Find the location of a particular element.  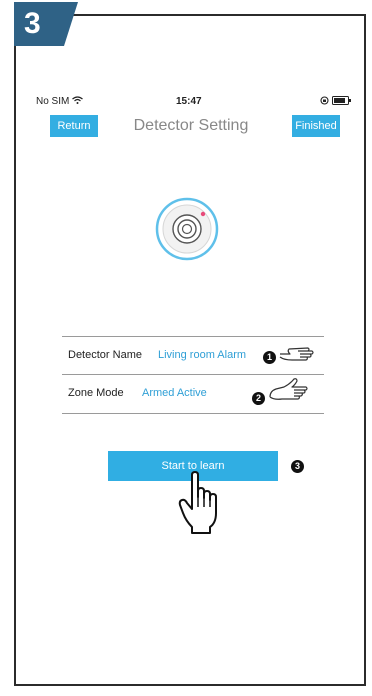

detector-name-value: Living room Alarm is located at coordinates (202, 355).